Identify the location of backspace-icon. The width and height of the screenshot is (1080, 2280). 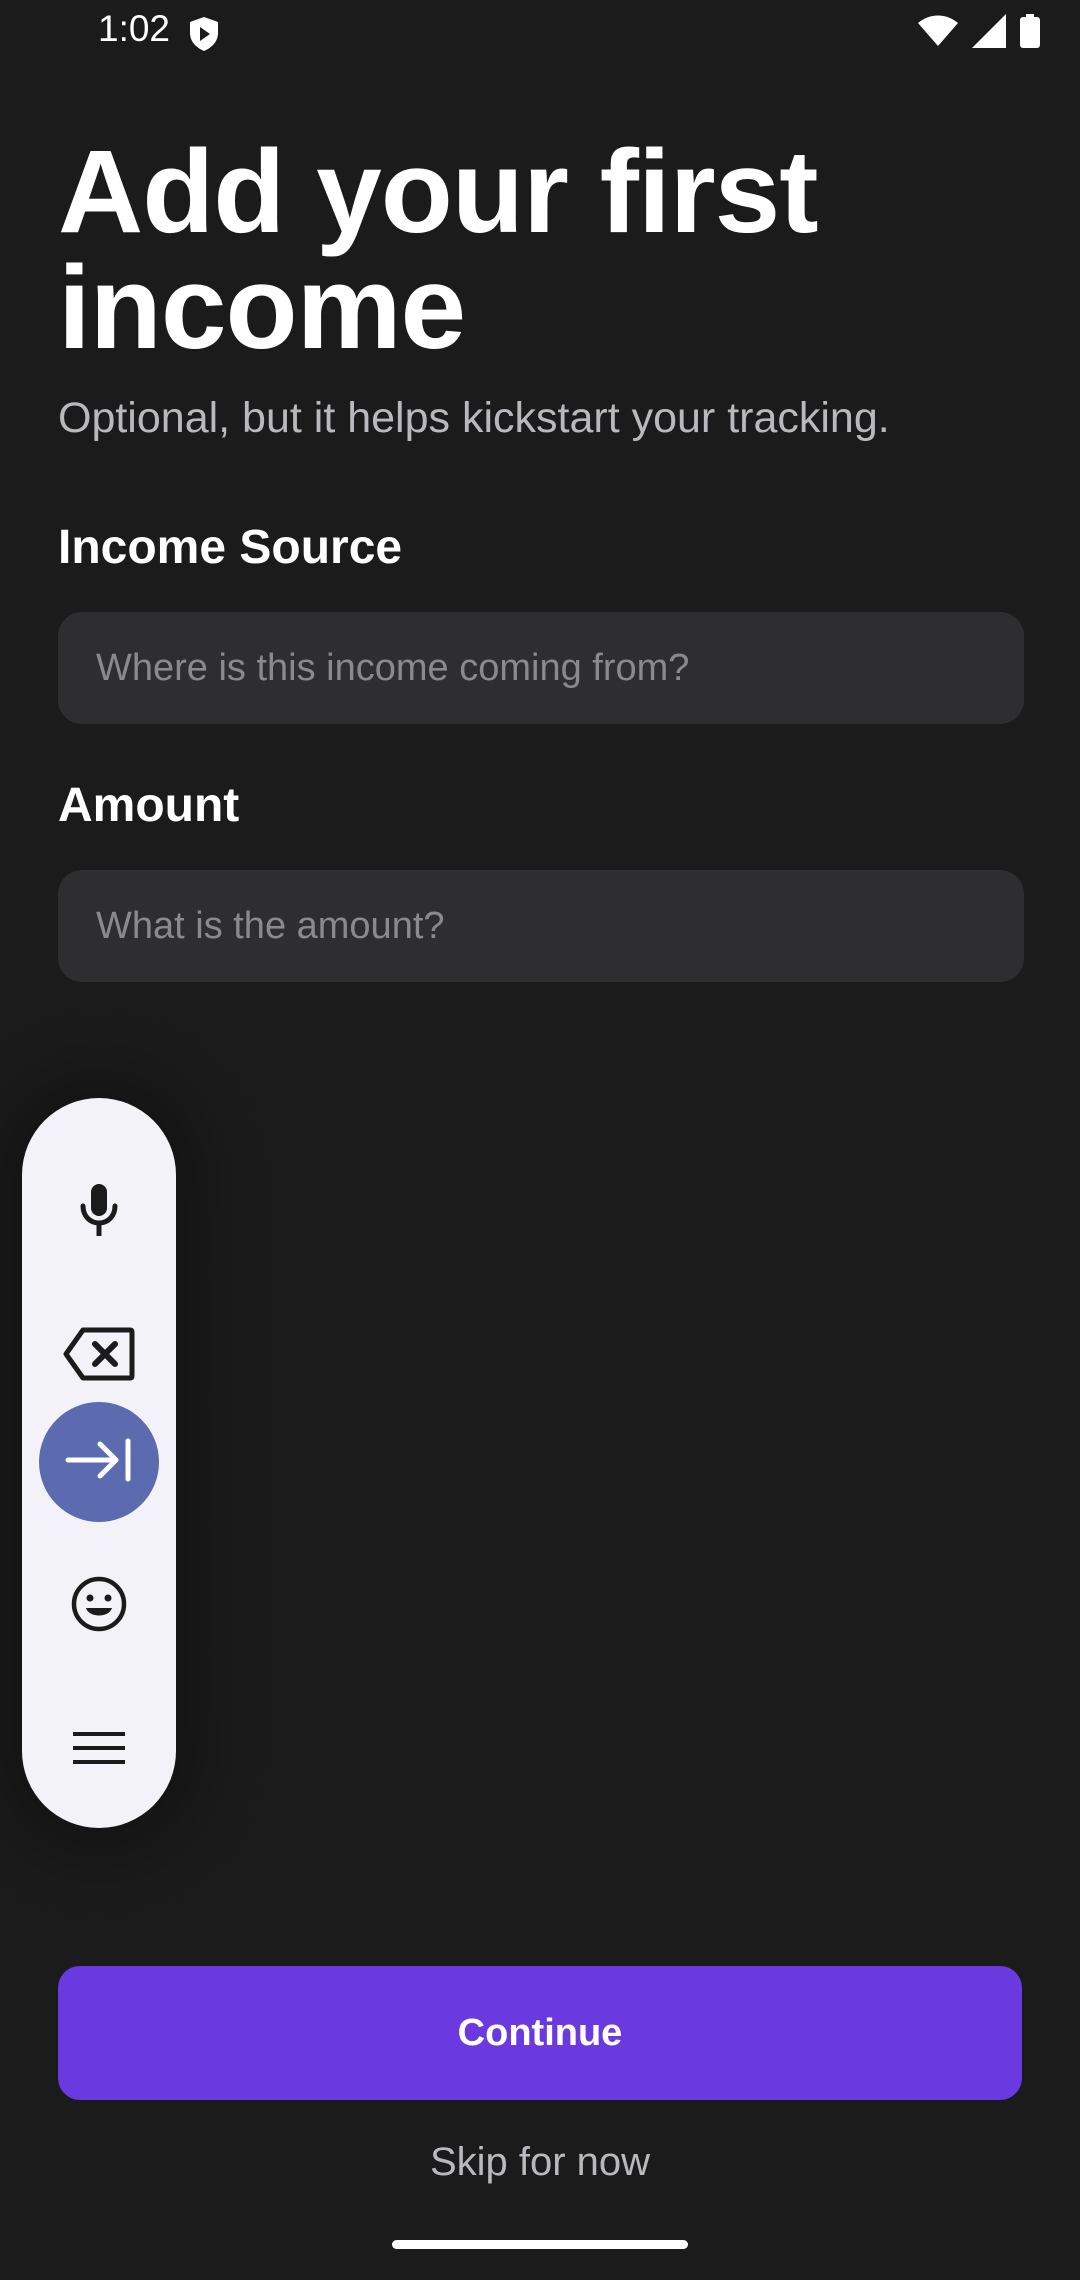
(99, 1356).